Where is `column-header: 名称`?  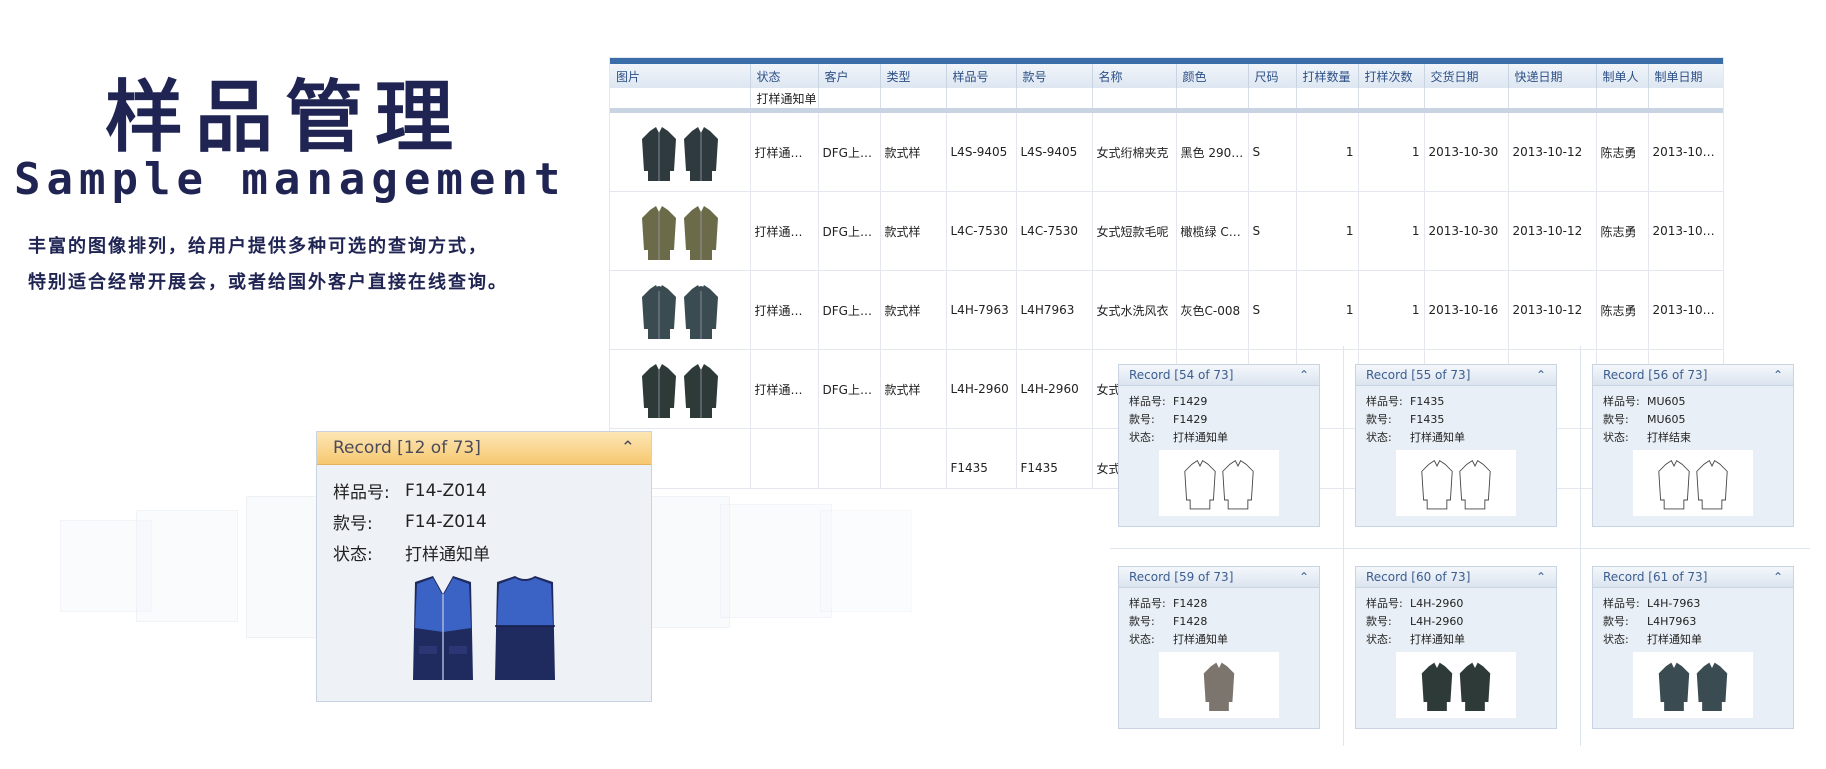
column-header: 名称 is located at coordinates (1134, 76).